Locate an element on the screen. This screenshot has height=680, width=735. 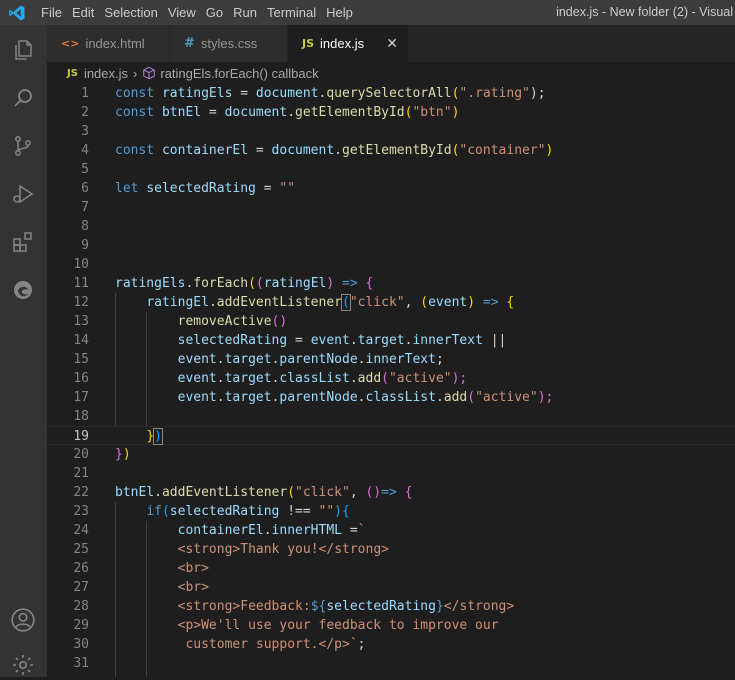
code-text: <br> is located at coordinates (193, 587).